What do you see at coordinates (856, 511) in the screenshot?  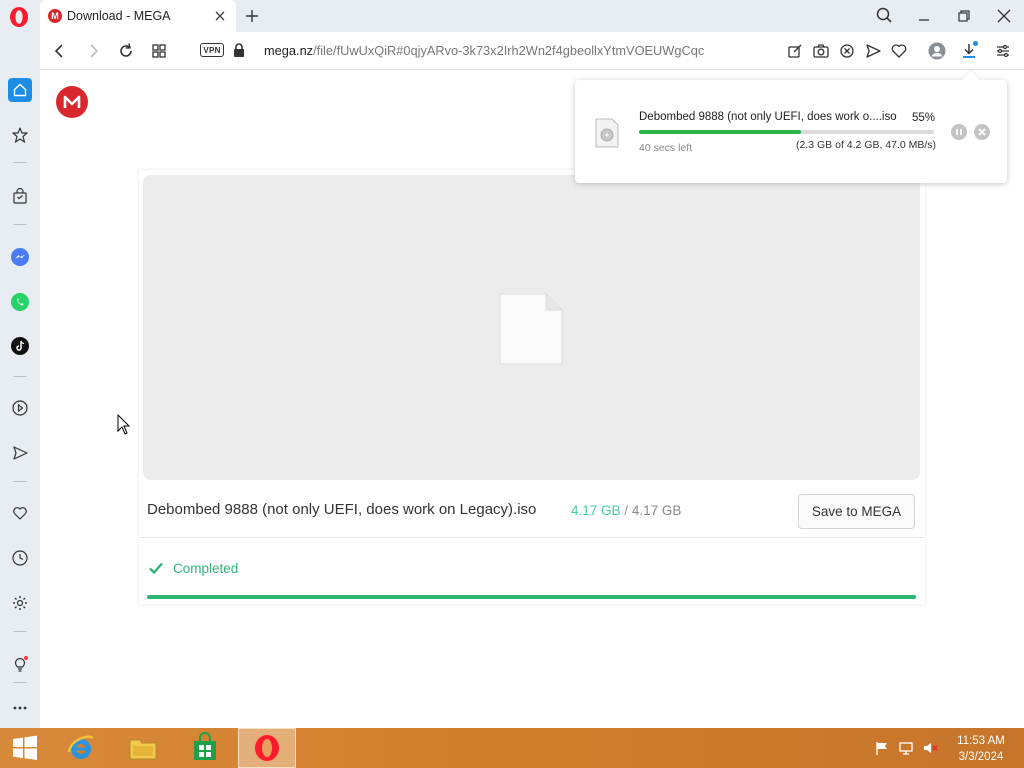 I see `save-to-mega-button: Save to MEGA` at bounding box center [856, 511].